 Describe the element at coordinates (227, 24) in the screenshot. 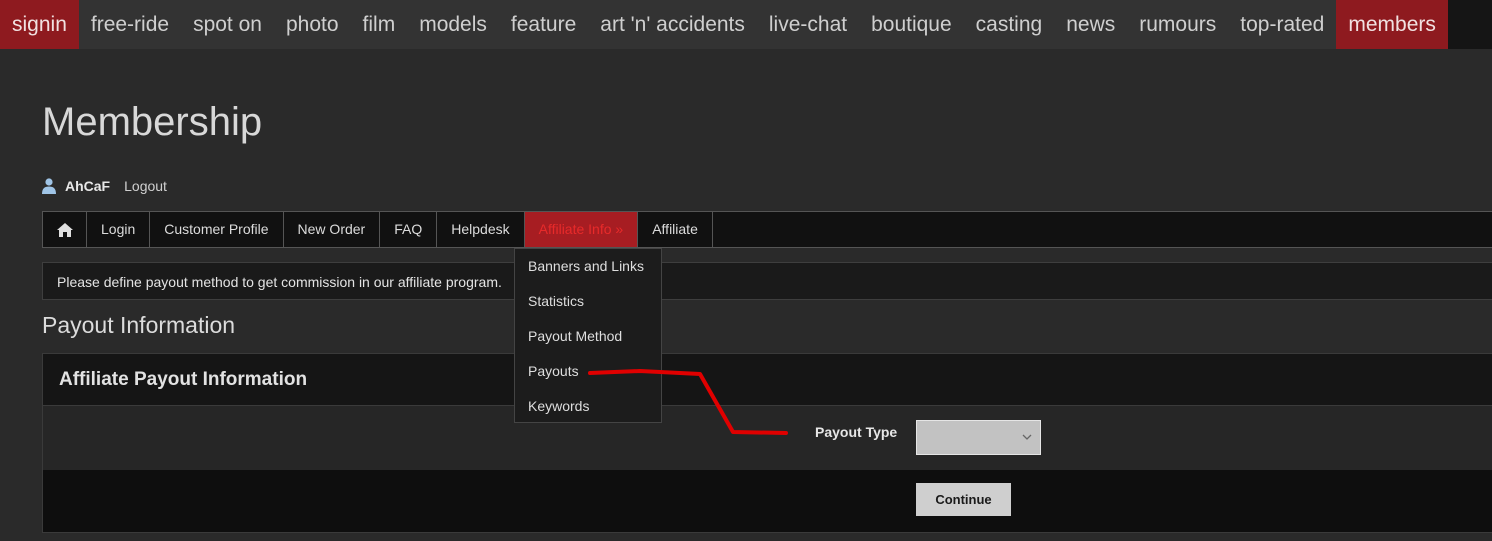

I see `nav-spot-on: spot on` at that location.